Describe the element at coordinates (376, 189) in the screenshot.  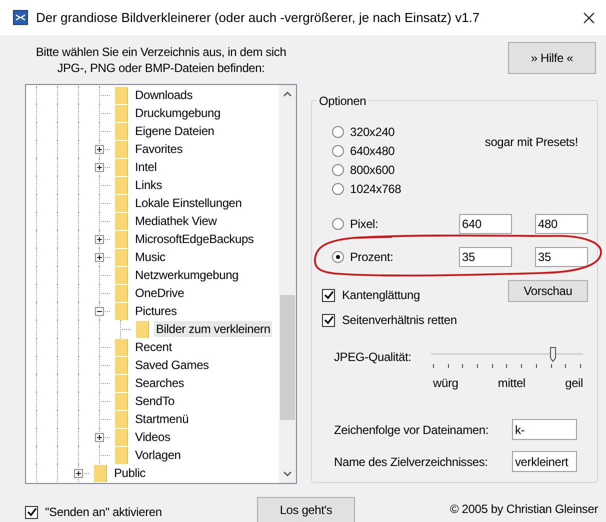
I see `radio-label: 1024x768` at that location.